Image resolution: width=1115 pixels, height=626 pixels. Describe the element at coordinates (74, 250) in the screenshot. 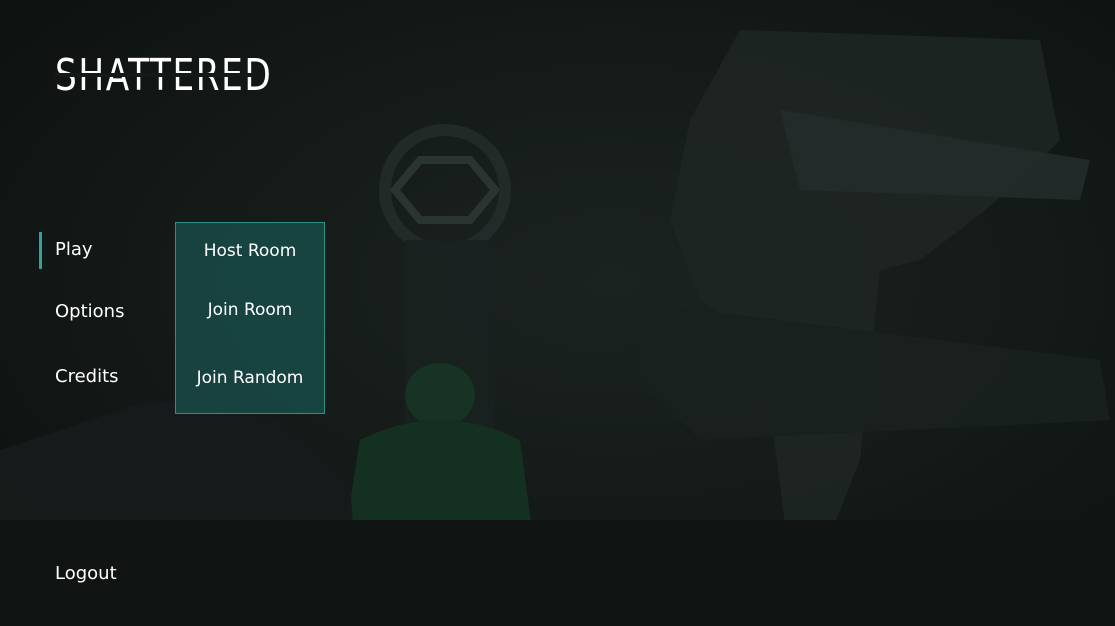

I see `menu-item-play: Play` at that location.